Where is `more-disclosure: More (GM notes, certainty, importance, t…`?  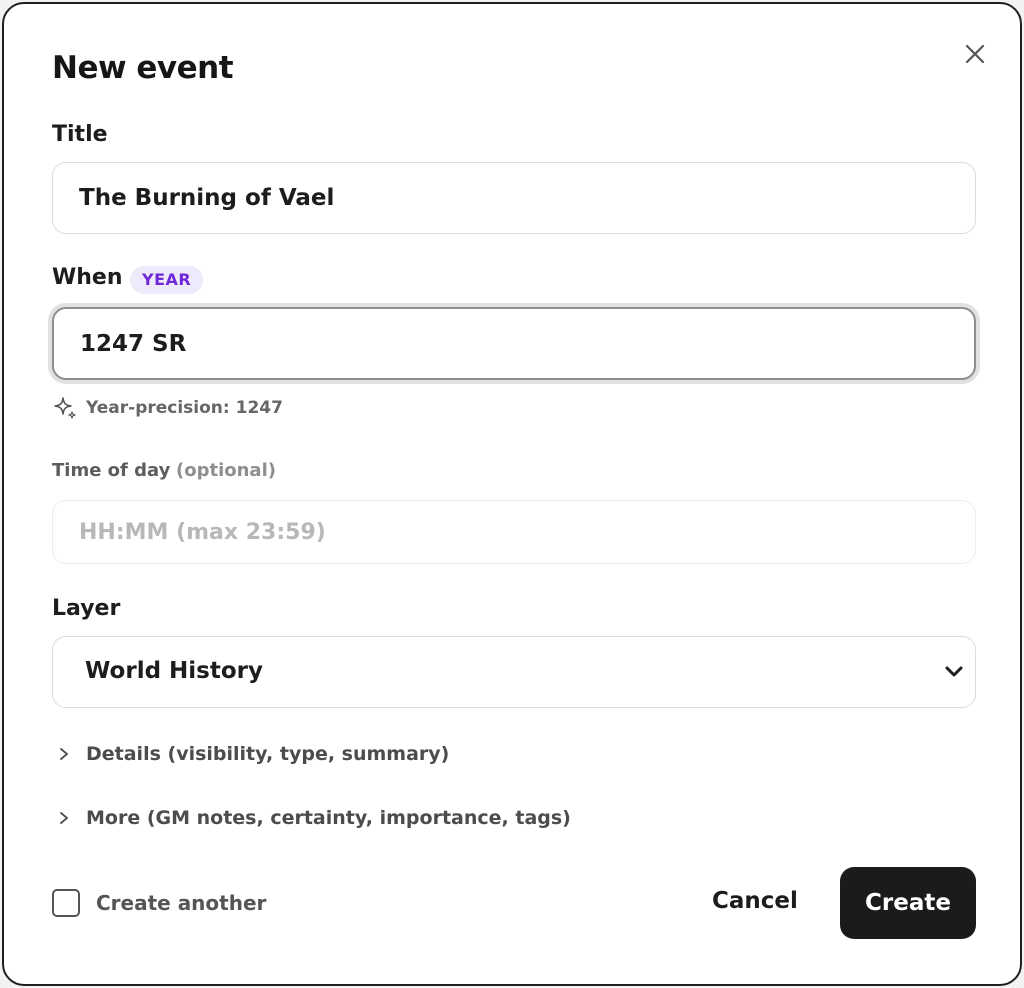 more-disclosure: More (GM notes, certainty, importance, t… is located at coordinates (313, 818).